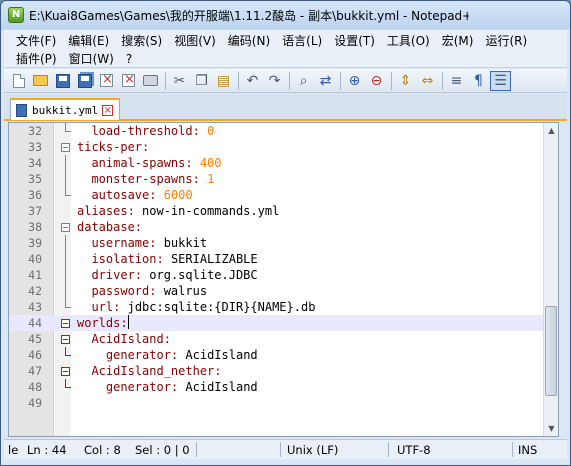  Describe the element at coordinates (277, 291) in the screenshot. I see `code-line: 42 password: walrus` at that location.